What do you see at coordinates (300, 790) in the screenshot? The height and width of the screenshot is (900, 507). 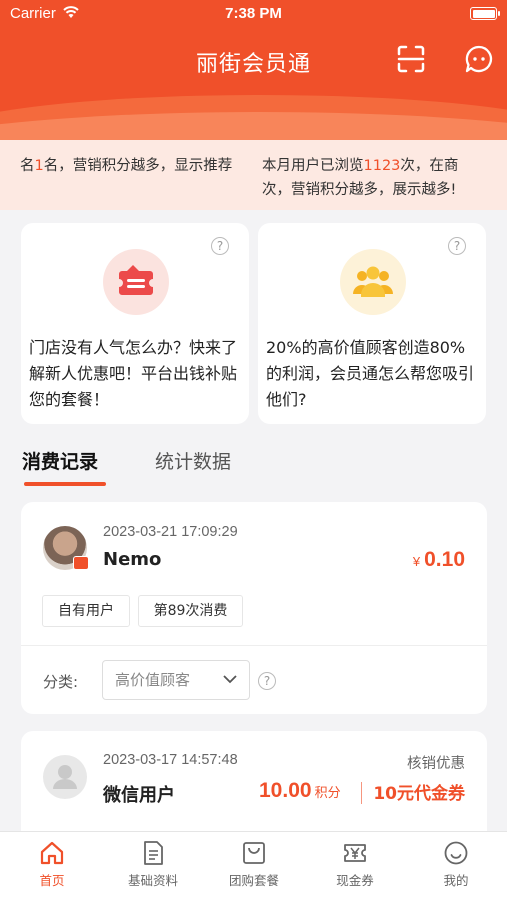 I see `record-points: 10.00 积分` at bounding box center [300, 790].